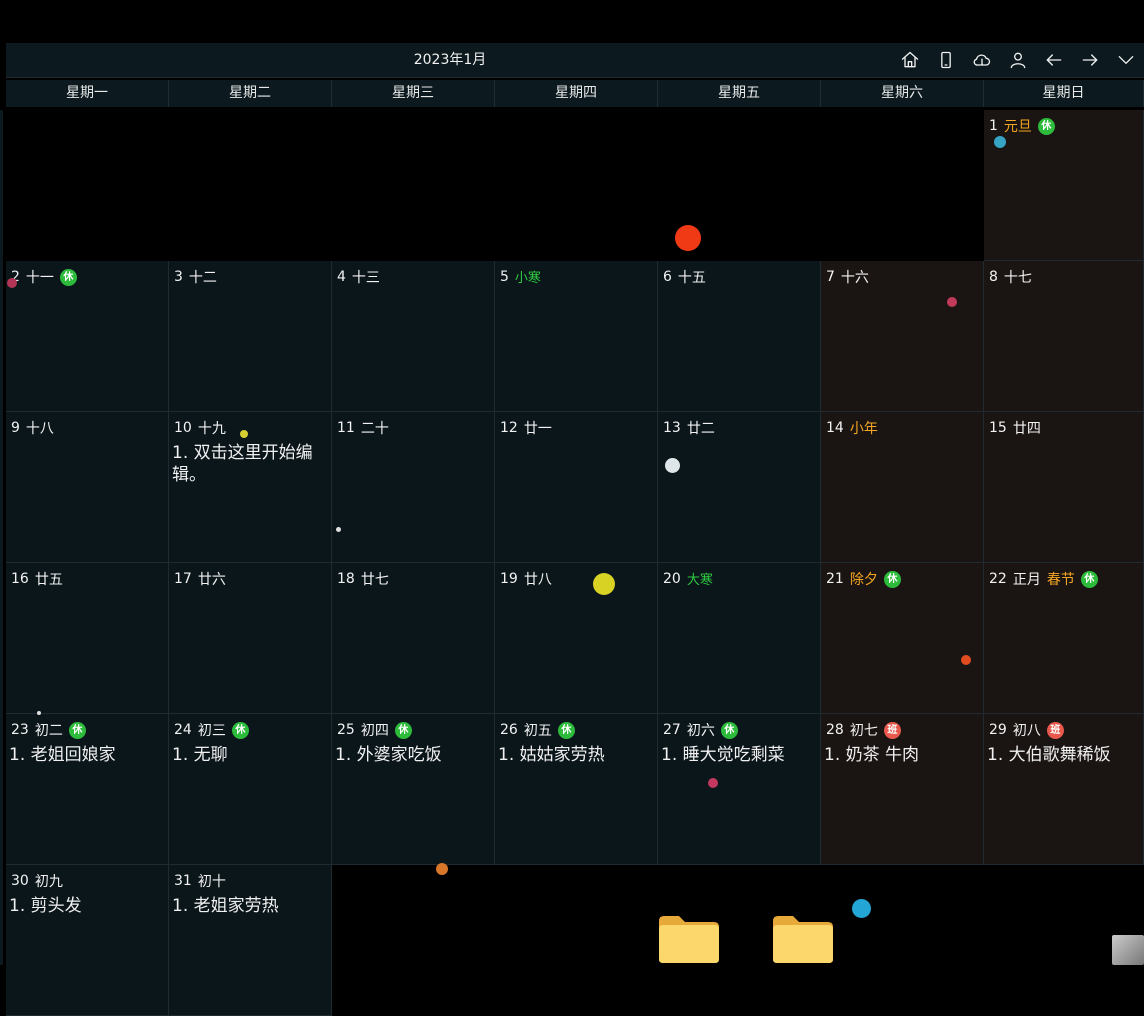 This screenshot has width=1144, height=1016. Describe the element at coordinates (247, 464) in the screenshot. I see `event-note: 1. 双击这里开始编辑。` at that location.